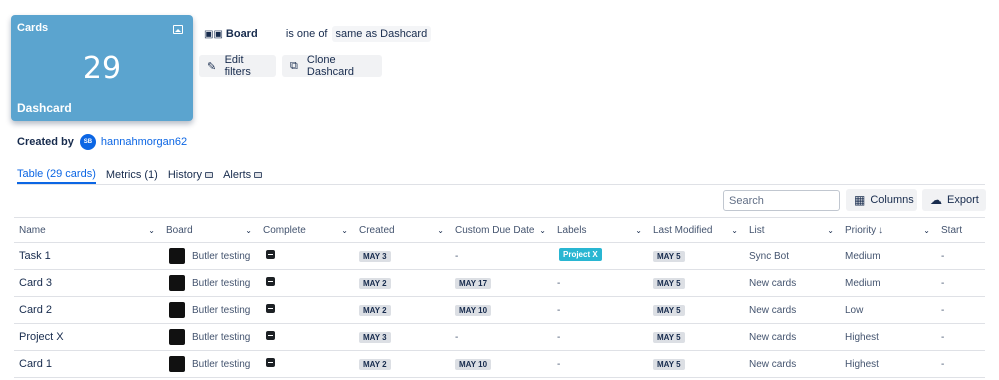 Image resolution: width=999 pixels, height=380 pixels. I want to click on column-label: Start, so click(952, 230).